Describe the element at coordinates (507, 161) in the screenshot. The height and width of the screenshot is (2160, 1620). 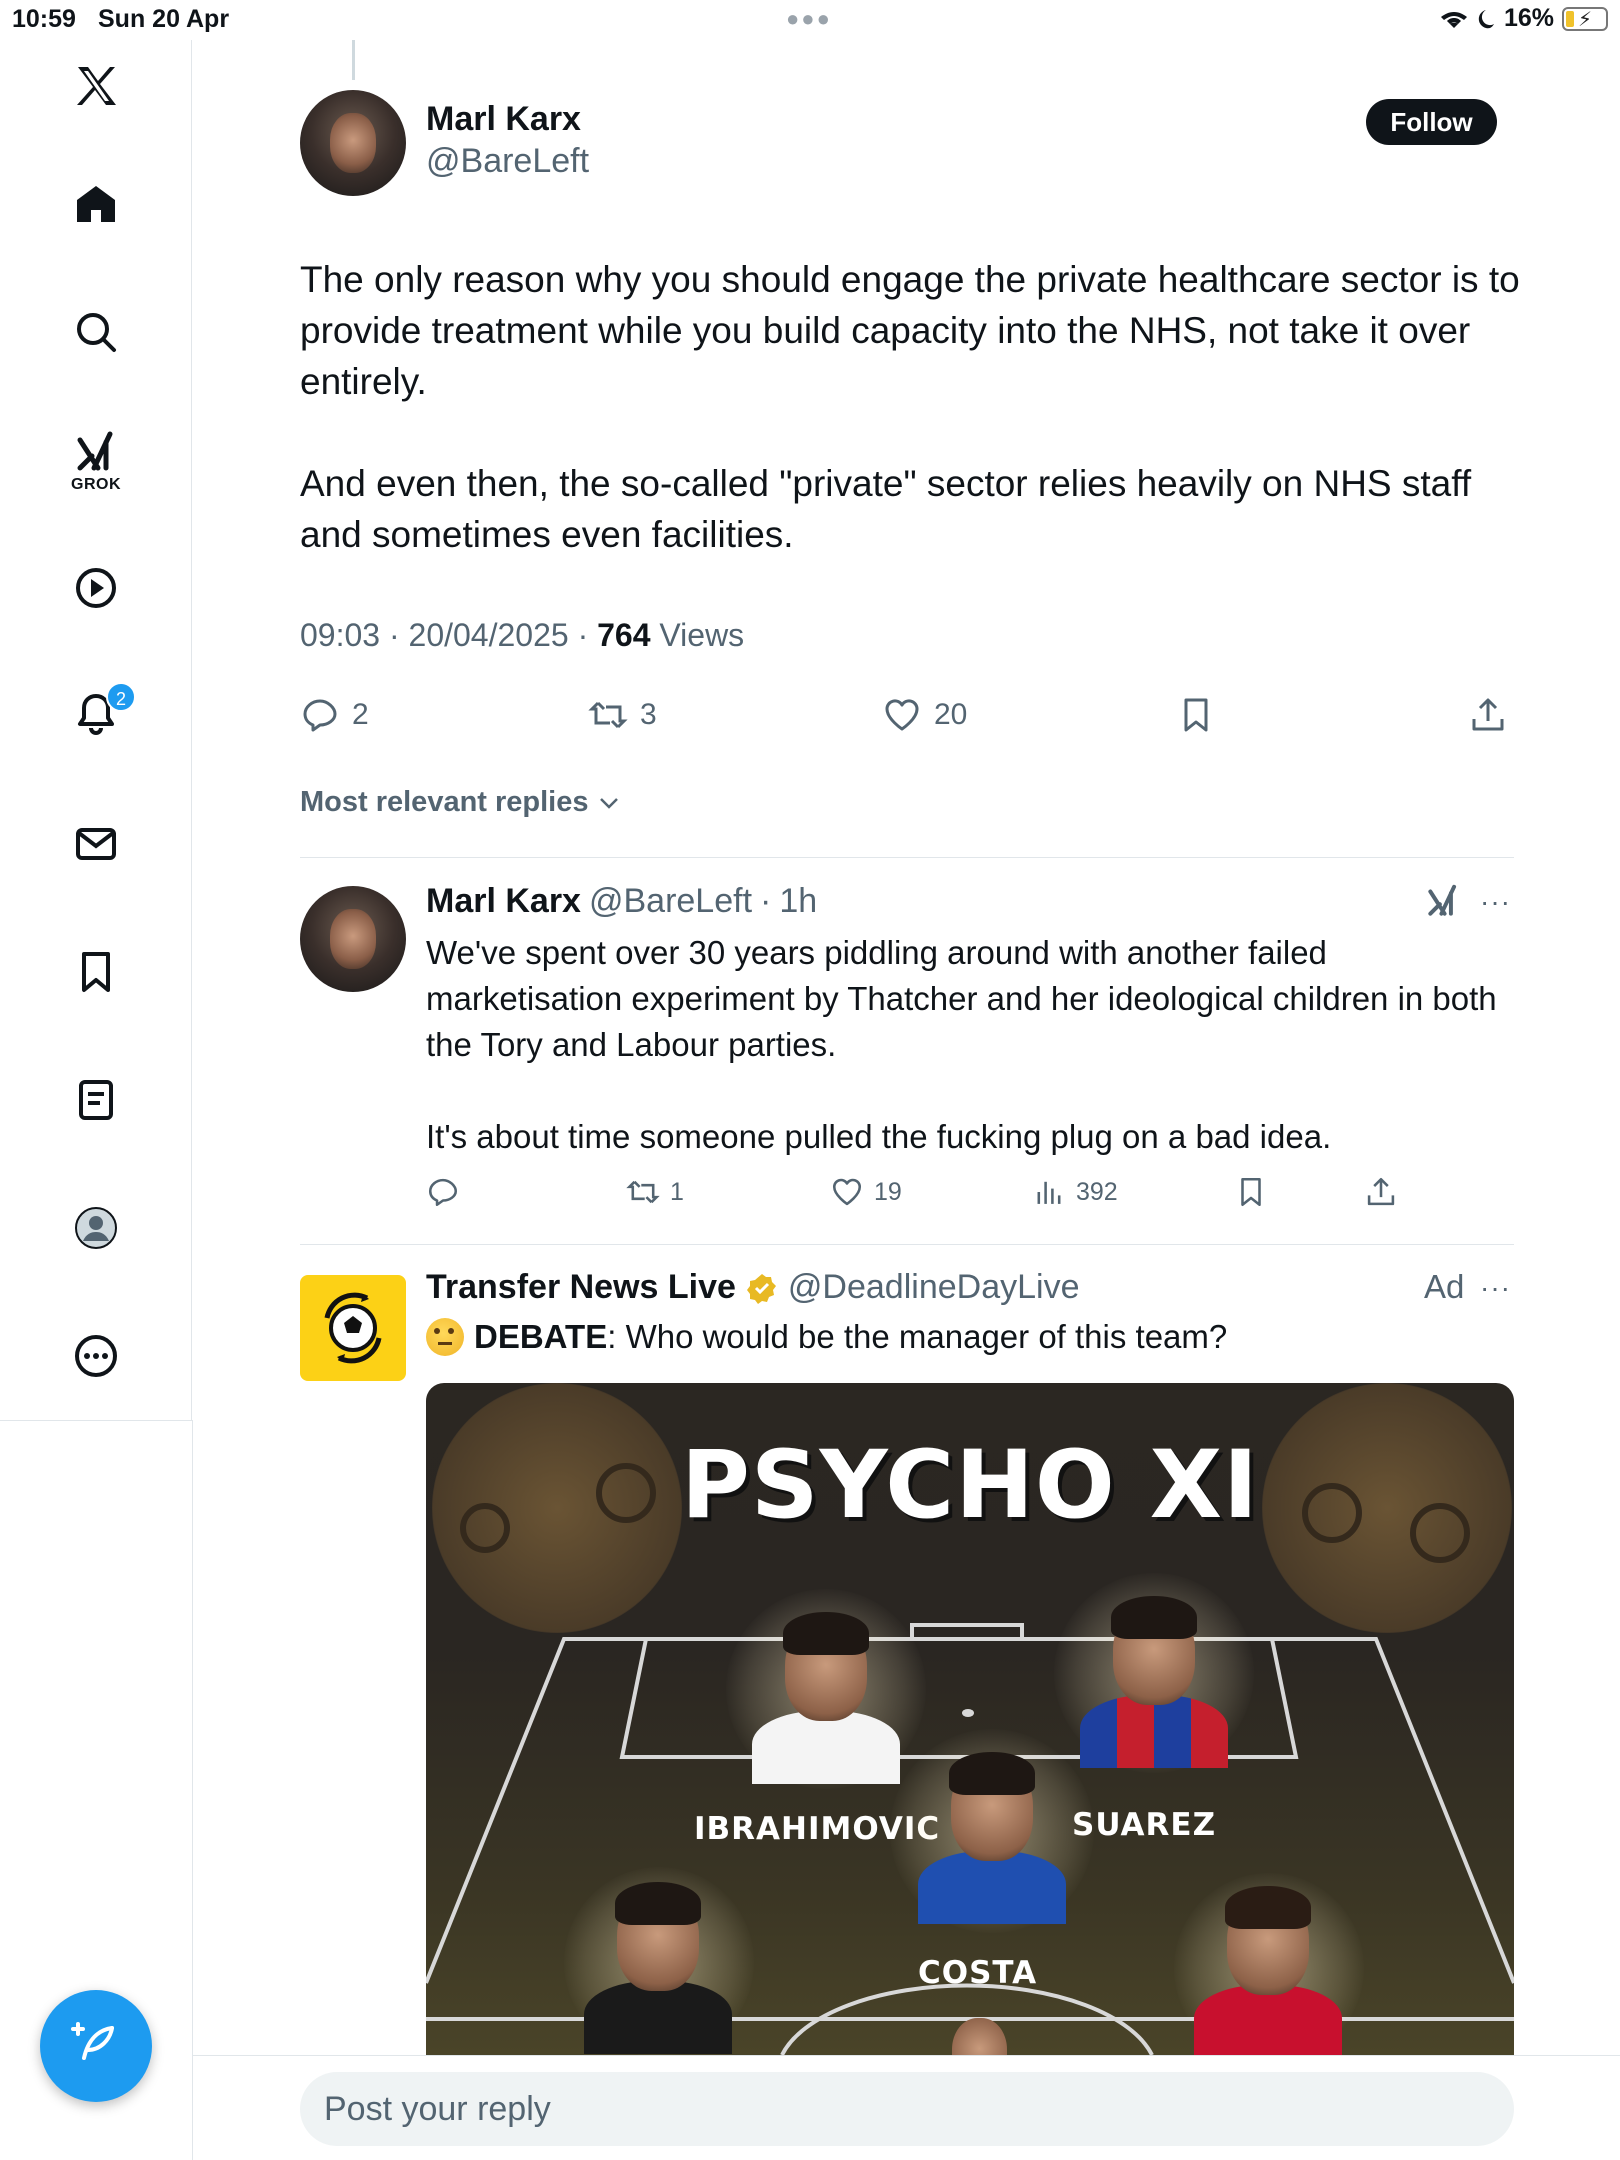
I see `author-handle: @BareLeft` at that location.